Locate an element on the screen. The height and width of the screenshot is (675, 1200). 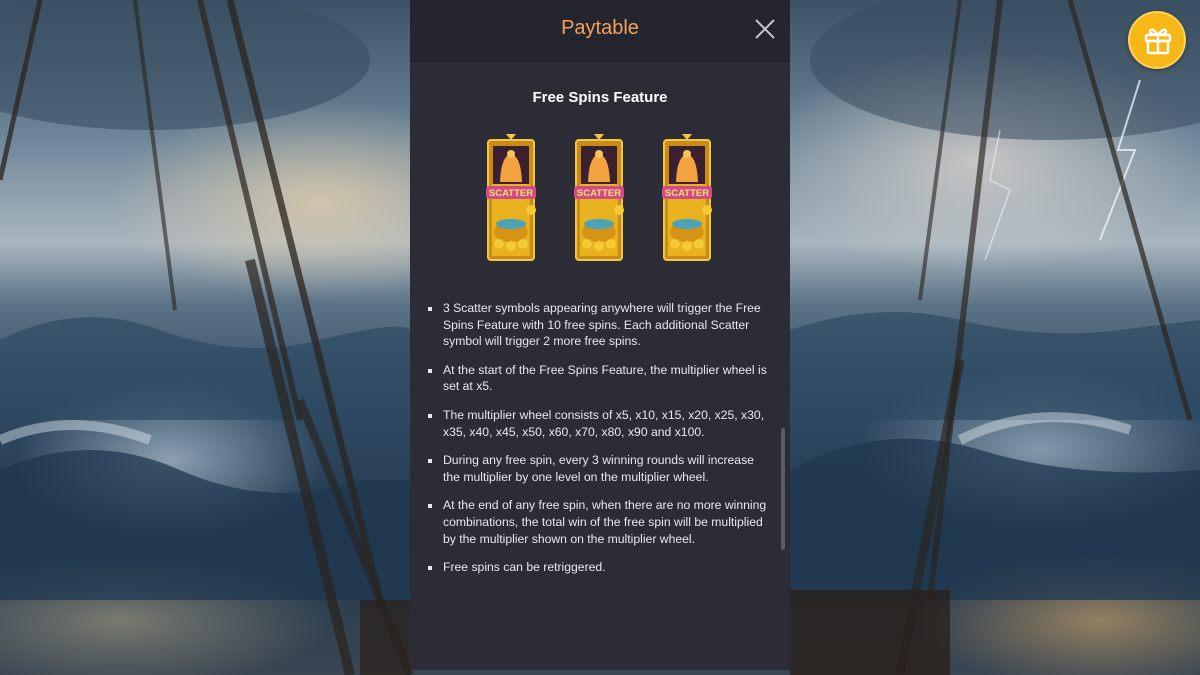
paytable-header: Paytable is located at coordinates (600, 31).